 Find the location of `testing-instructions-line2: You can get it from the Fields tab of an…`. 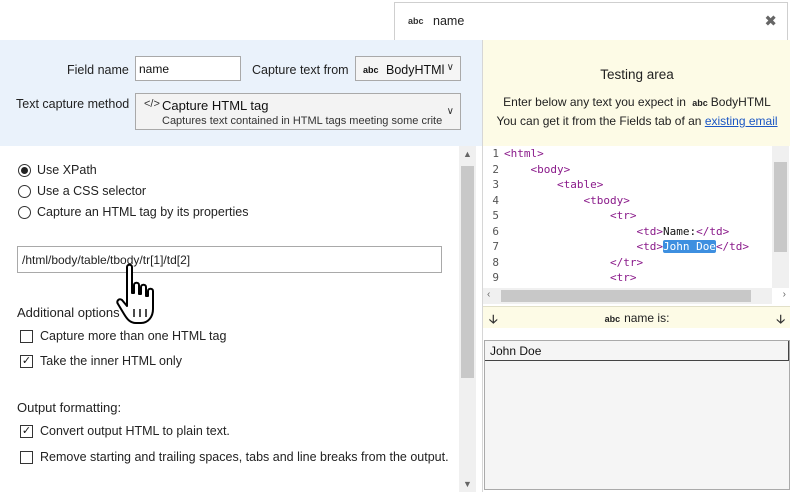

testing-instructions-line2: You can get it from the Fields tab of an… is located at coordinates (636, 121).